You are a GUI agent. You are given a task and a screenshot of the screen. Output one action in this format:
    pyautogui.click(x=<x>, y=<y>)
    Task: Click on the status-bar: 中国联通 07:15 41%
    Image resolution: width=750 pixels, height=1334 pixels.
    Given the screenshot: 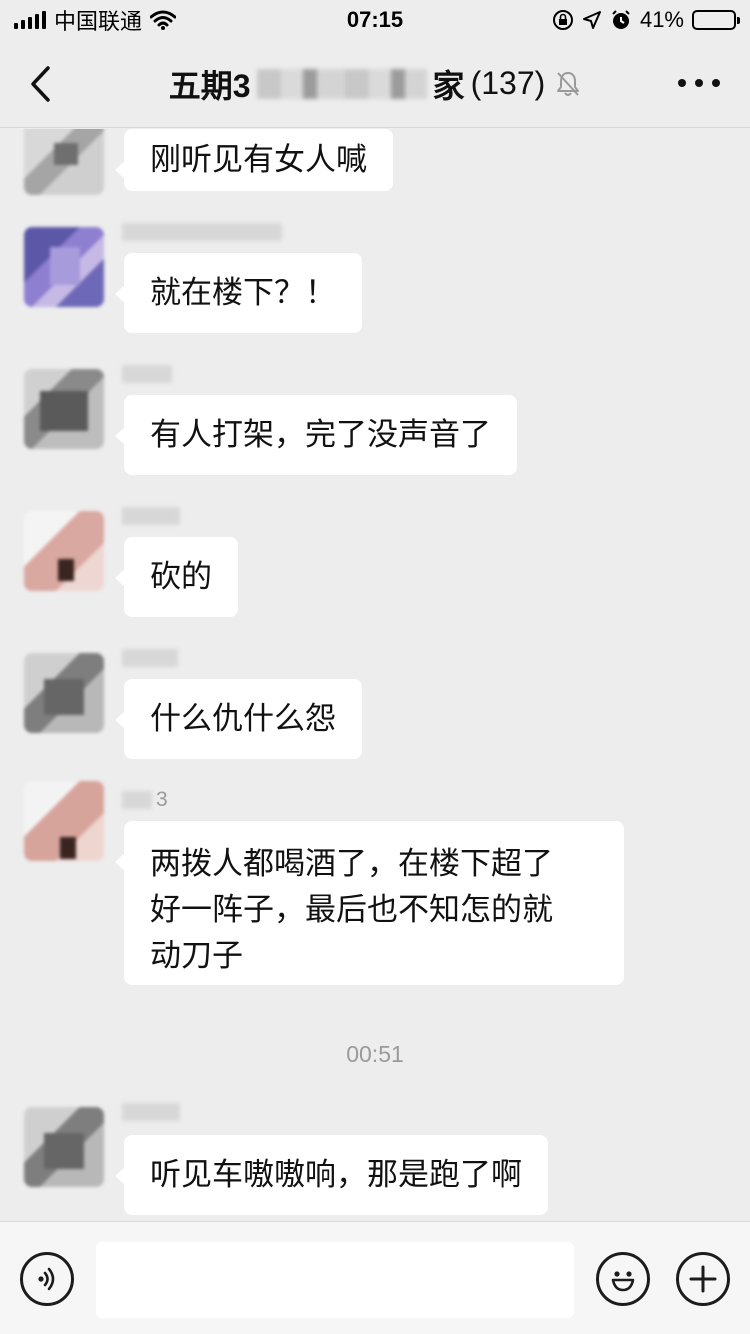 What is the action you would take?
    pyautogui.click(x=375, y=20)
    